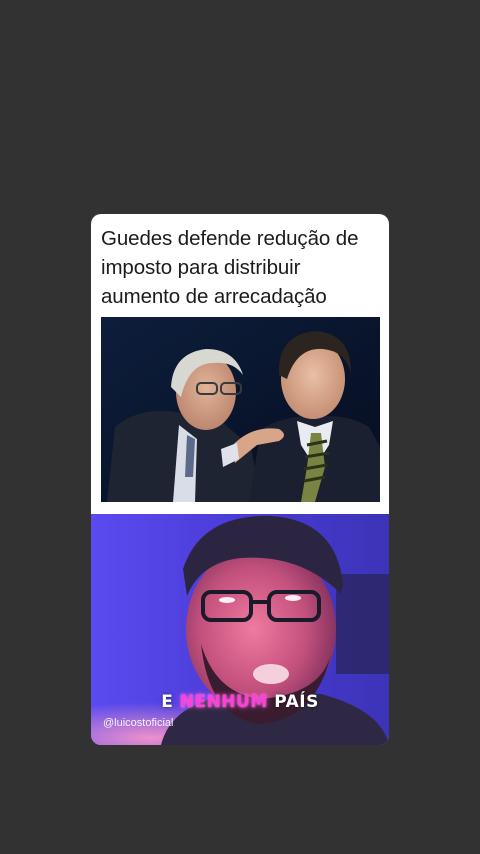  I want to click on caption-word-1: E, so click(167, 702).